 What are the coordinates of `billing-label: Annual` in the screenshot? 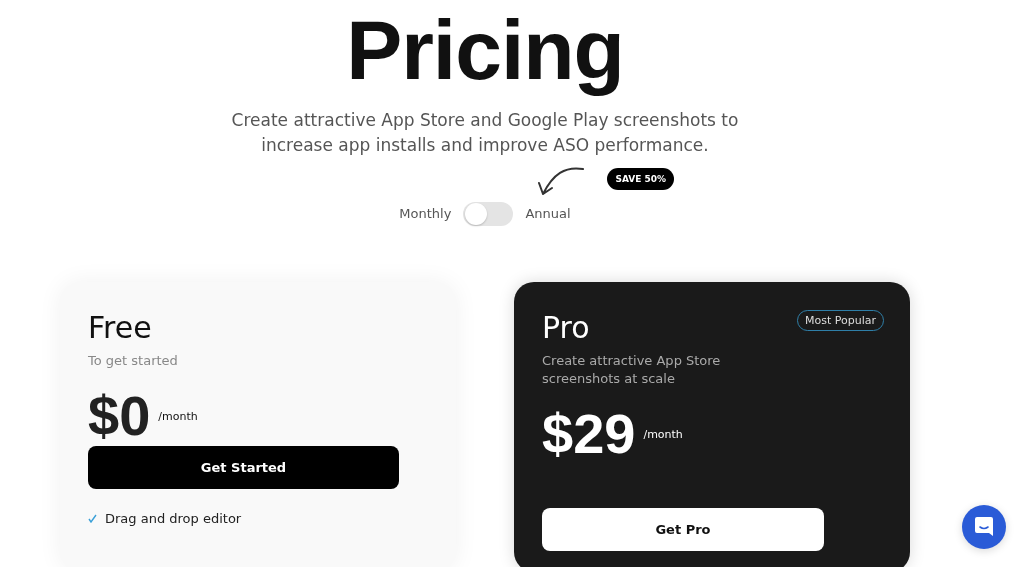 It's located at (548, 214).